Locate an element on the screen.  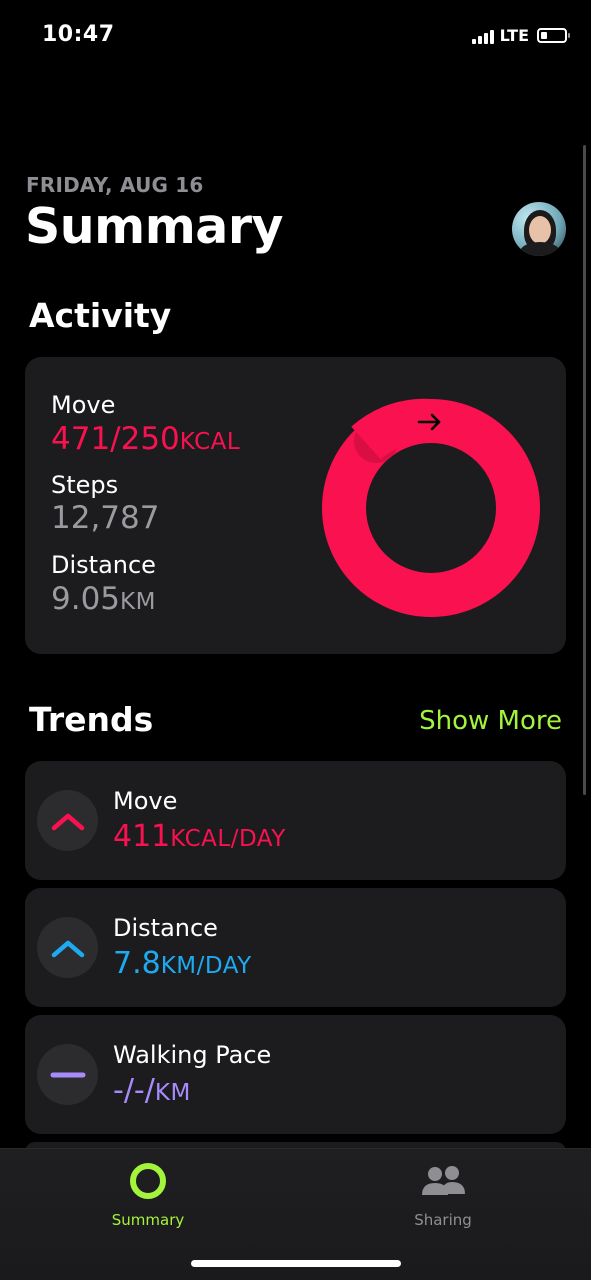
distance-value: 9.05KM is located at coordinates (103, 599).